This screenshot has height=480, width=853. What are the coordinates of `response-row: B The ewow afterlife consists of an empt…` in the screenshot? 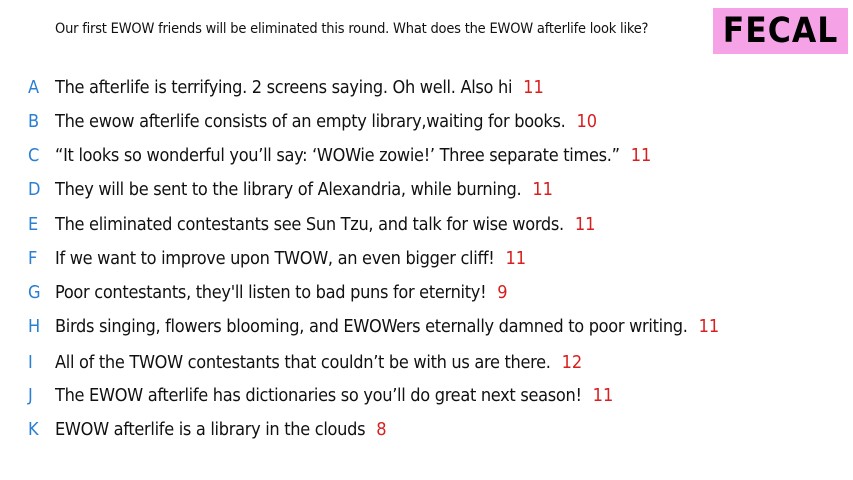 It's located at (426, 121).